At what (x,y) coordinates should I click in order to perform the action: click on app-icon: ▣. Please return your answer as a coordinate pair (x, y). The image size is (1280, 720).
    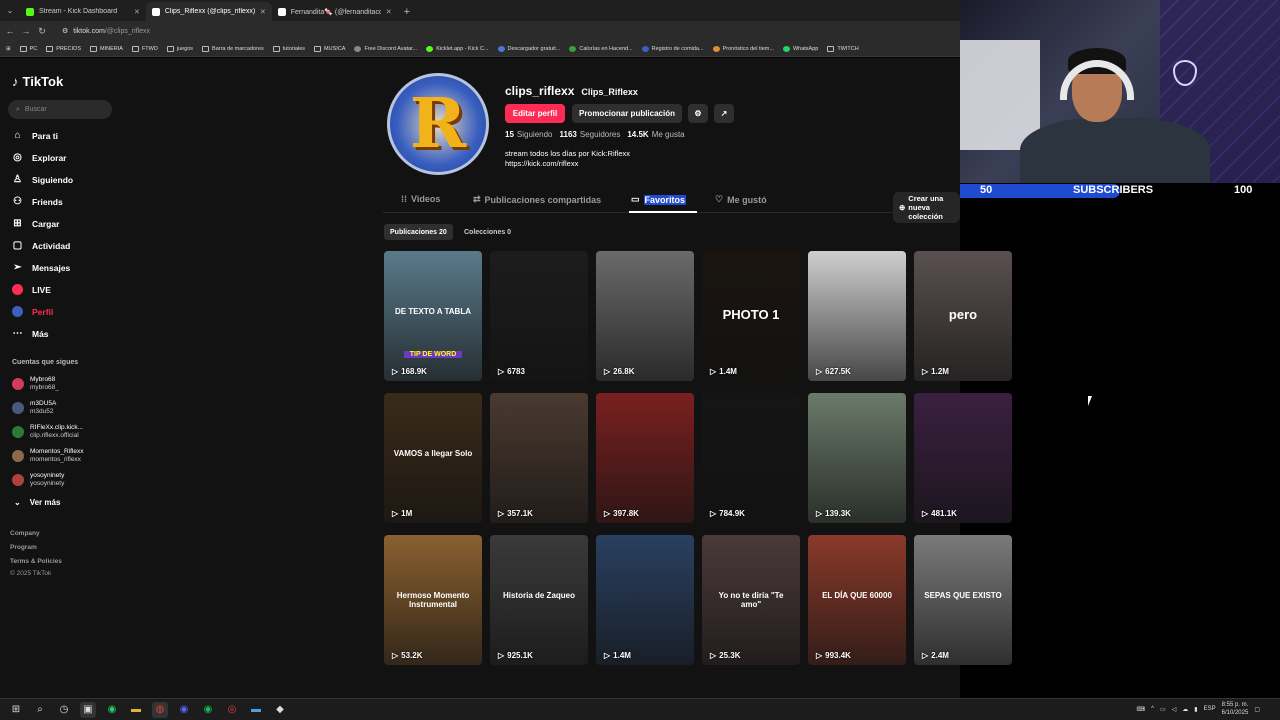
    Looking at the image, I should click on (88, 709).